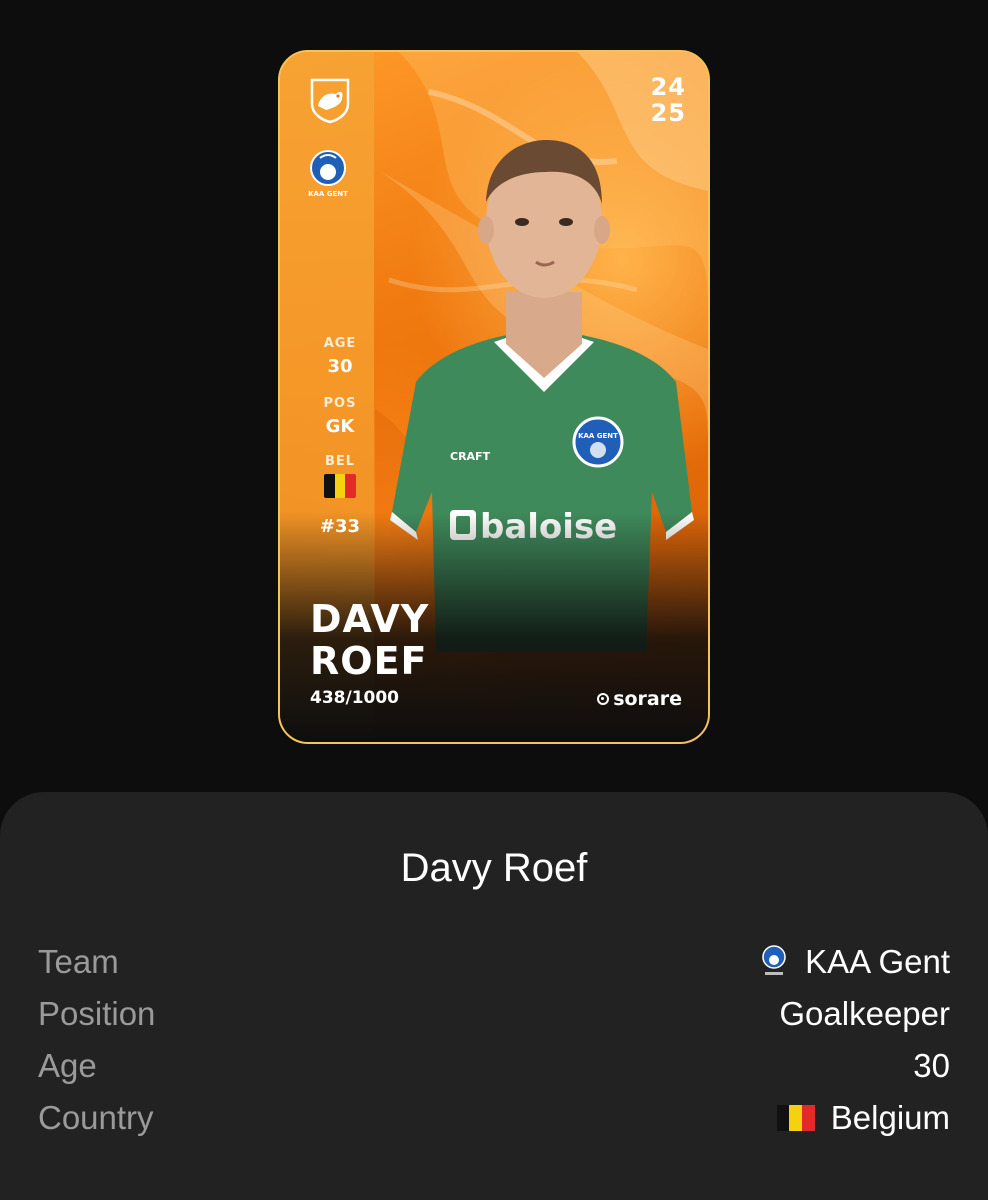 The height and width of the screenshot is (1200, 988). I want to click on info-row-position: Position Goalkeeper, so click(494, 1014).